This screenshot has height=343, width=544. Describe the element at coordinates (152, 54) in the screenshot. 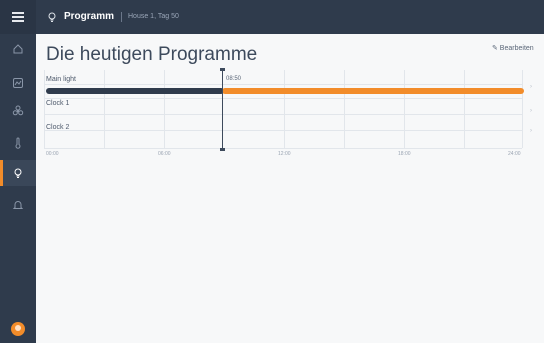

I see `page-title: Die heutigen Programme` at that location.